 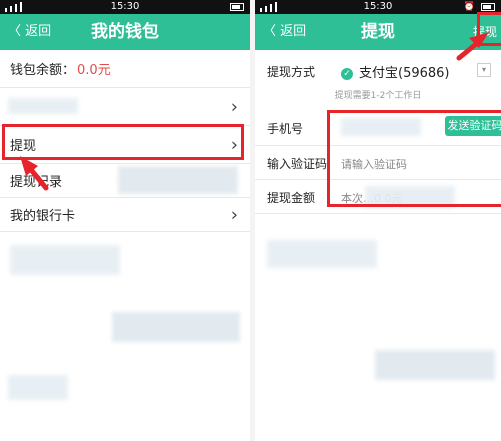 What do you see at coordinates (125, 215) in the screenshot?
I see `menu-item-bank-card: 我的银行卡 ›` at bounding box center [125, 215].